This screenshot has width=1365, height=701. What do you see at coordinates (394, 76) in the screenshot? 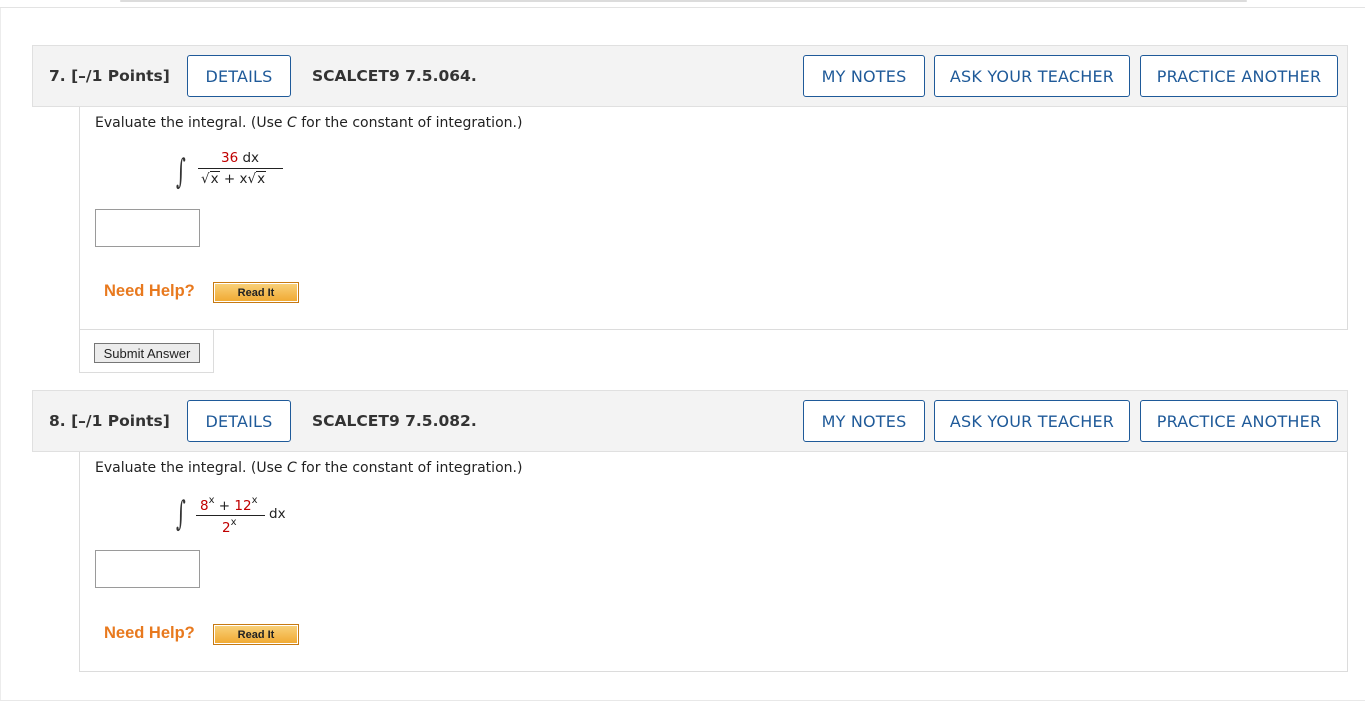
I see `question-code: SCALCET9 7.5.064.` at bounding box center [394, 76].